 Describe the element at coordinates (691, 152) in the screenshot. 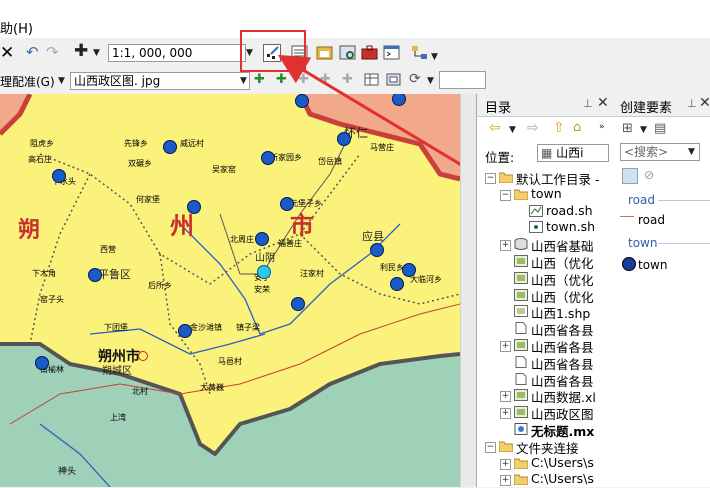

I see `search-dropdown-icon: ▼` at that location.